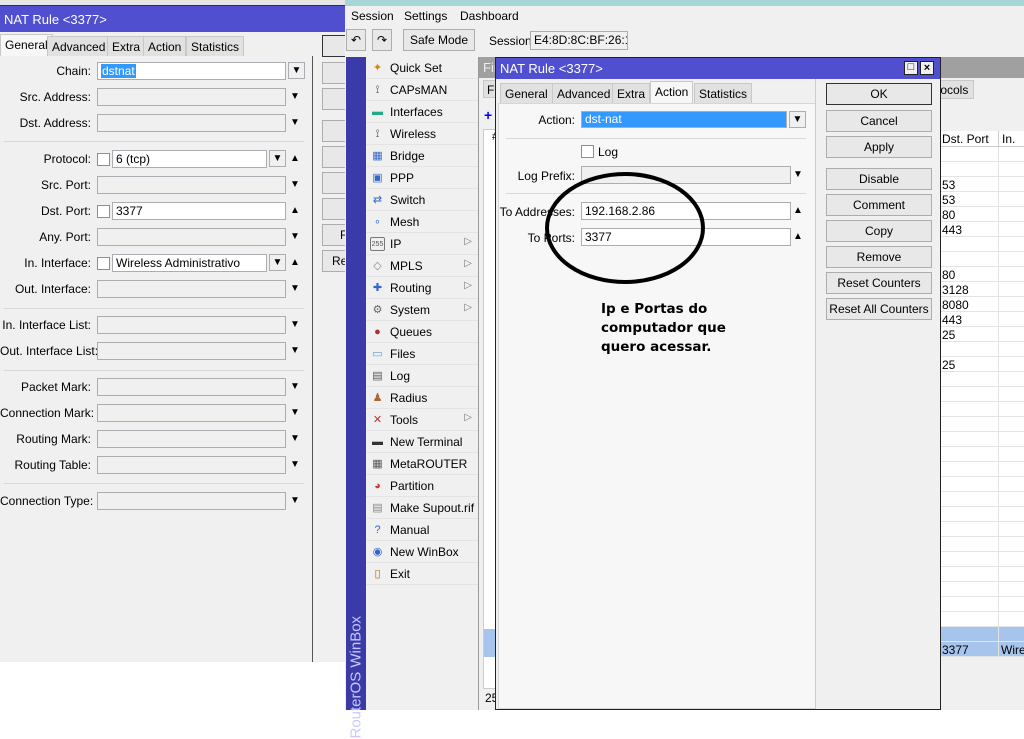 The image size is (1024, 739). Describe the element at coordinates (334, 183) in the screenshot. I see `copy-button-partial` at that location.